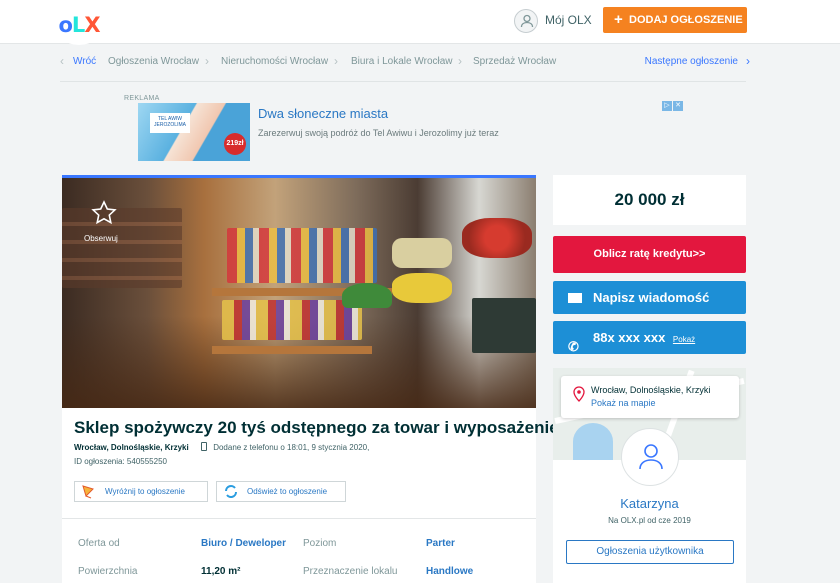 Image resolution: width=840 pixels, height=583 pixels. I want to click on listing-id: ID ogłoszenia: 540555250, so click(120, 461).